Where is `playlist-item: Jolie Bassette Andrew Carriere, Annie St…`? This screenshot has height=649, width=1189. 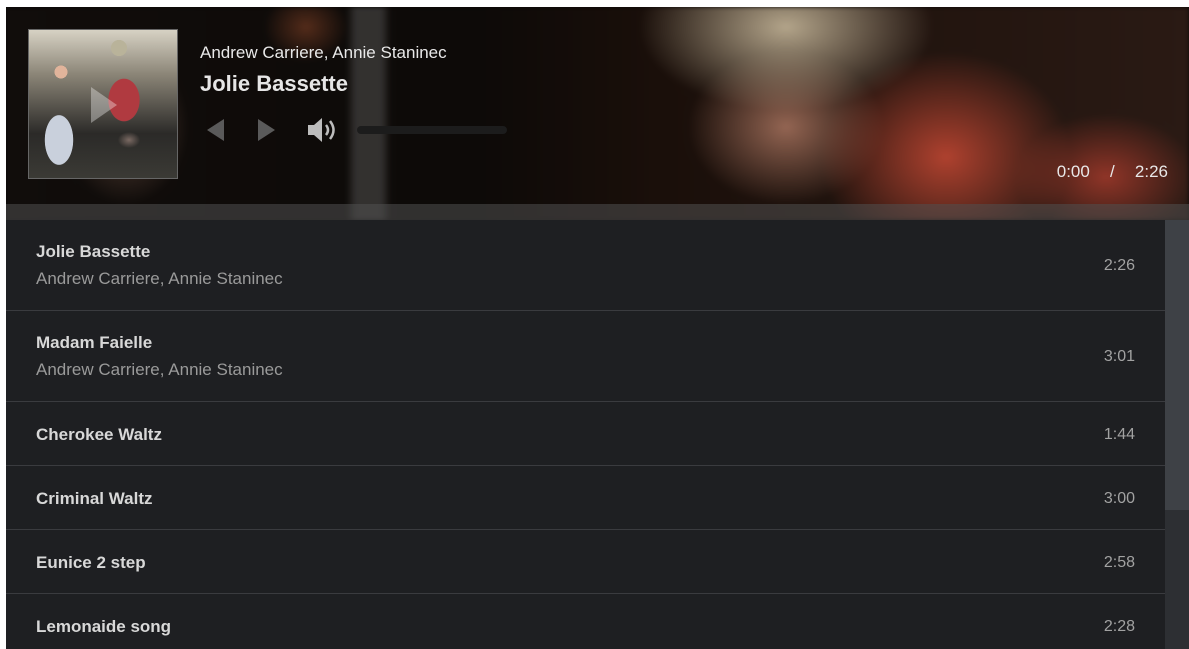 playlist-item: Jolie Bassette Andrew Carriere, Annie St… is located at coordinates (585, 265).